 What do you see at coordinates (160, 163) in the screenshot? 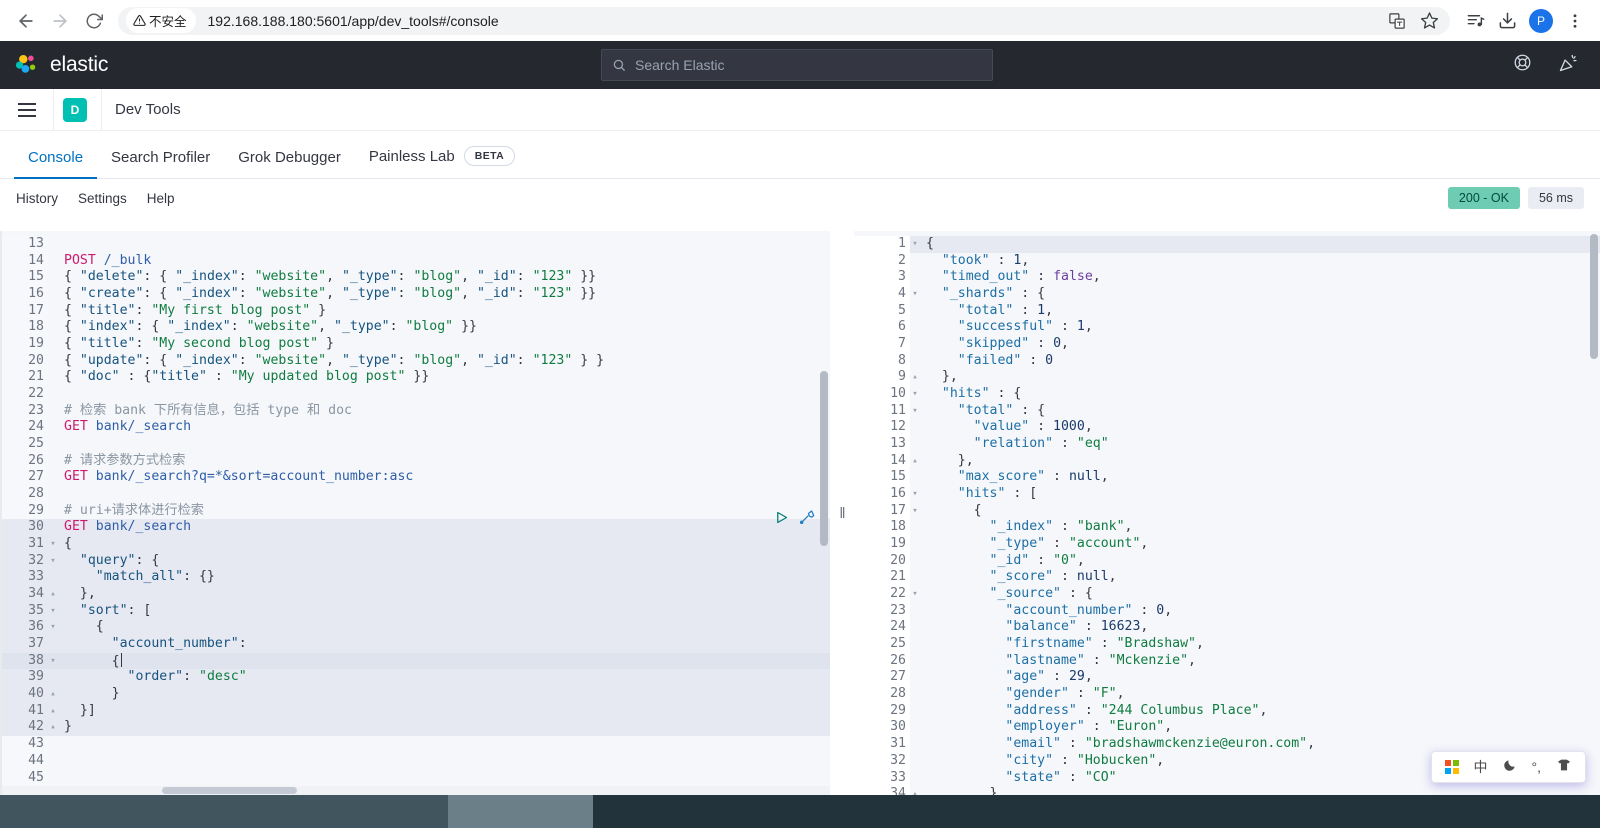
I see `tab-search-profiler: Search Profiler` at bounding box center [160, 163].